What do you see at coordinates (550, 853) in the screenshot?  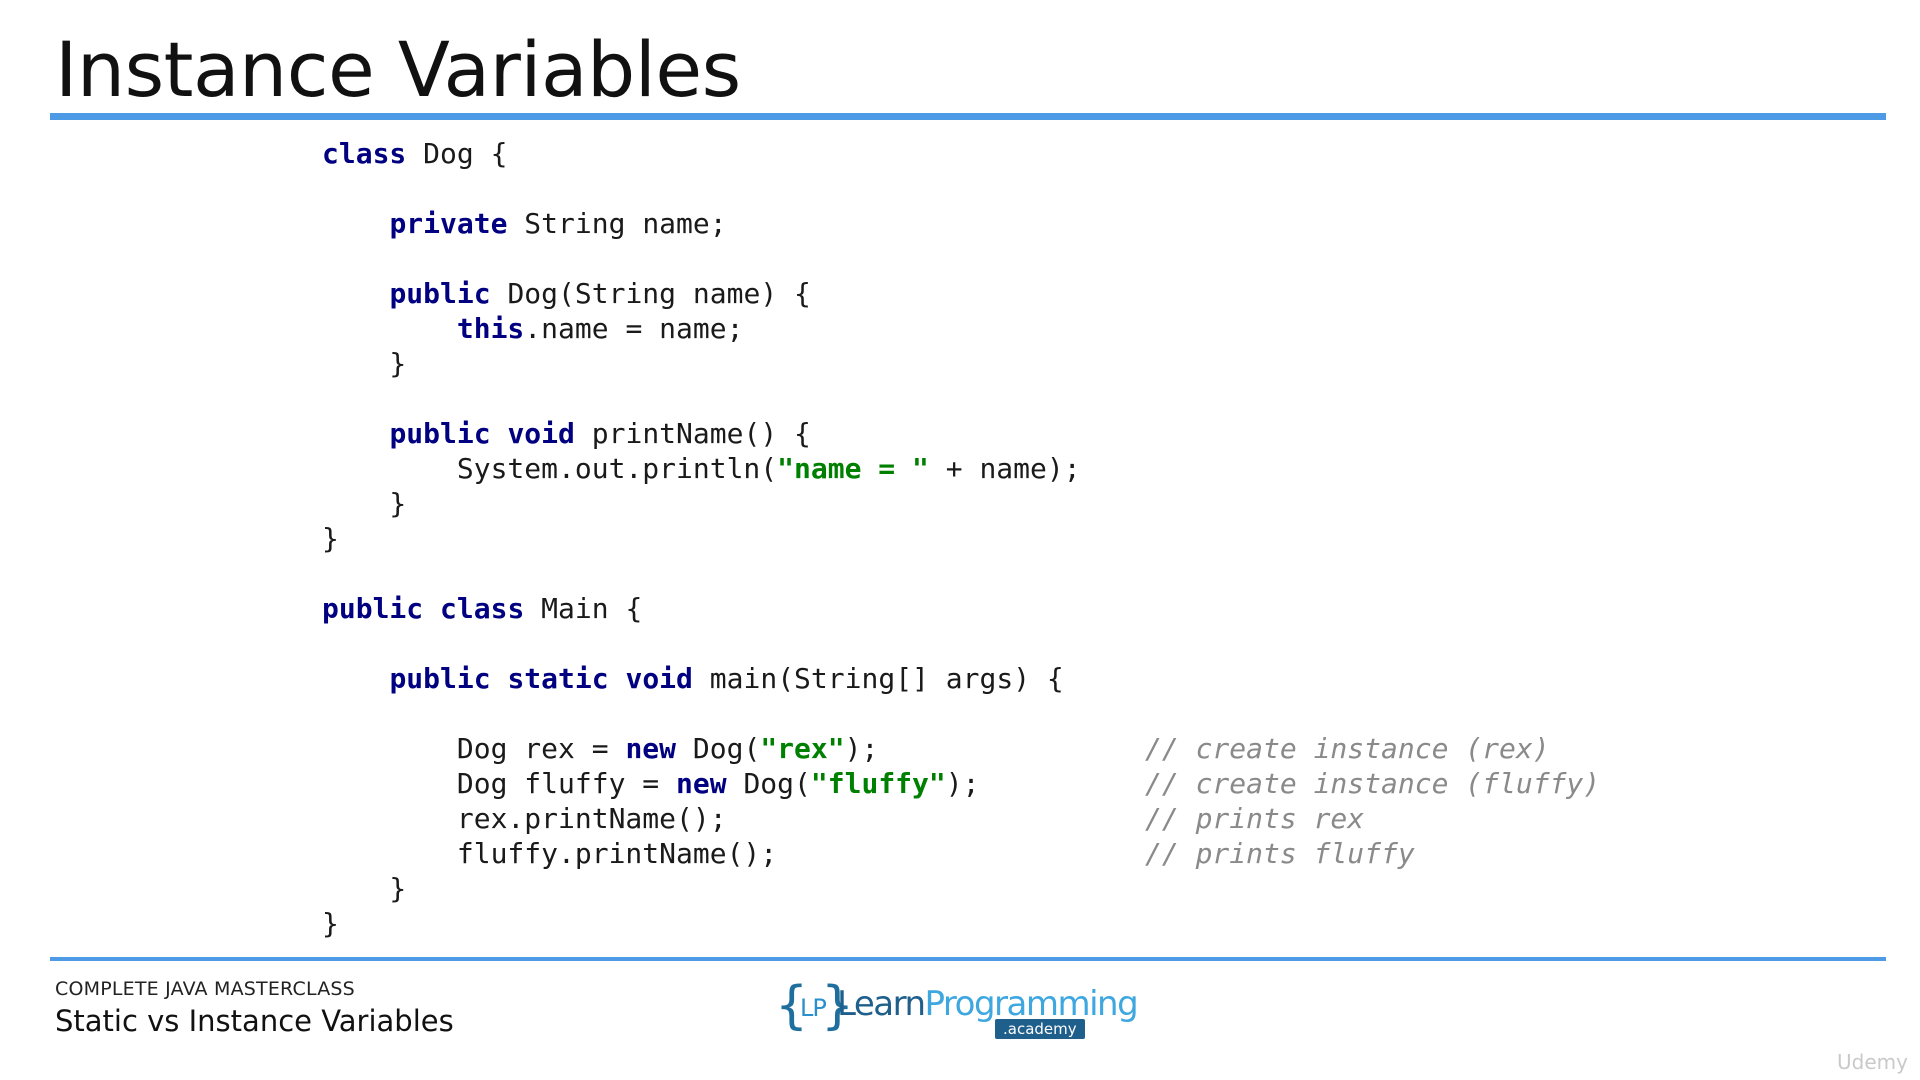 I see `code-text: fluffy.printName();` at bounding box center [550, 853].